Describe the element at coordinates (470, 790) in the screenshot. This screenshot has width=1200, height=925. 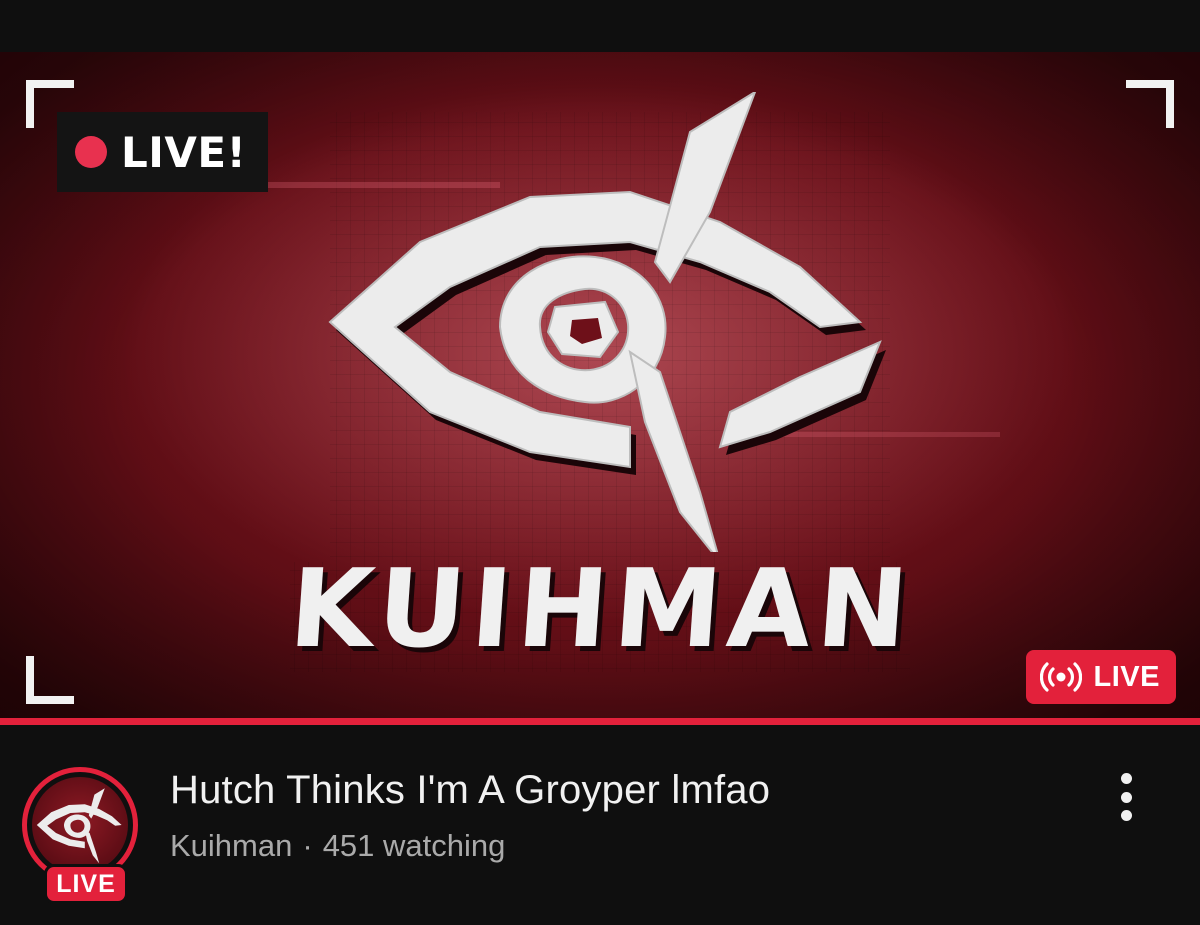
I see `video-title: Hutch Thinks I'm A Groyper lmfao` at that location.